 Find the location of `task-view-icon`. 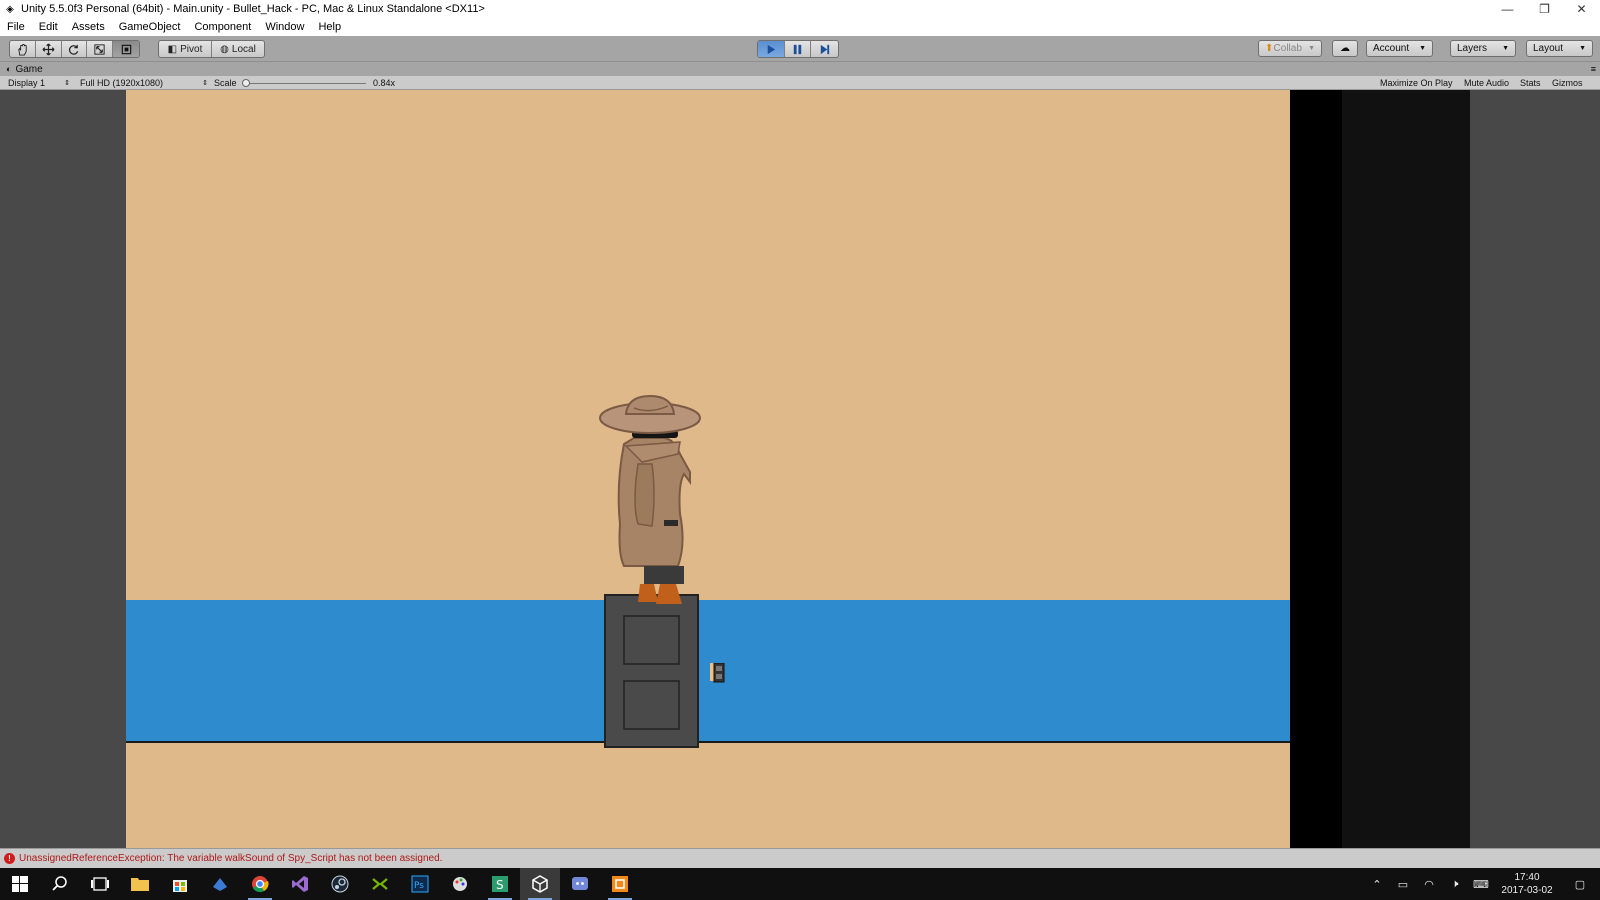

task-view-icon is located at coordinates (100, 884).